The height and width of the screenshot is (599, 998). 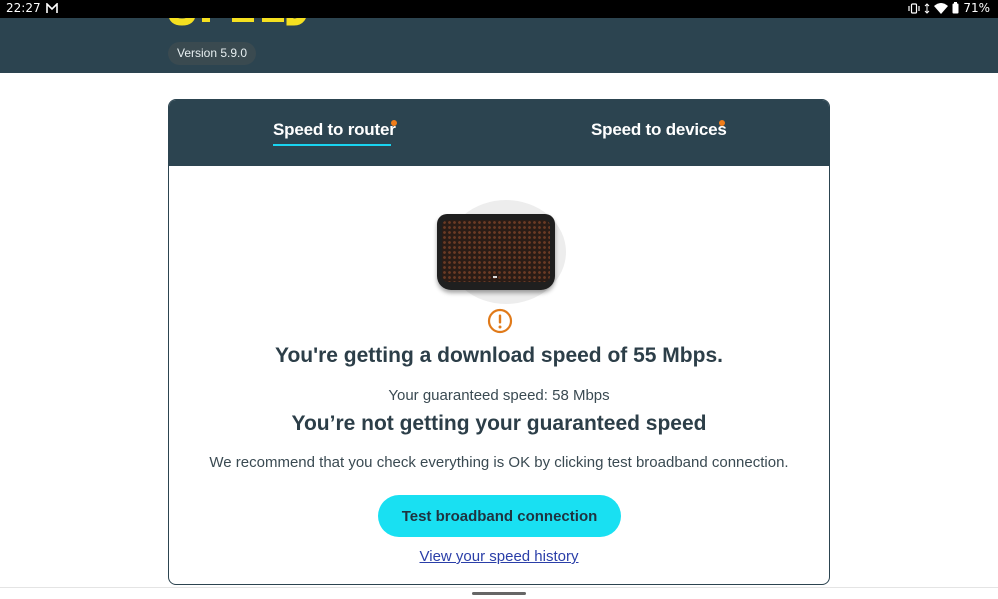 I want to click on speed-history-link: View your speed history, so click(x=499, y=556).